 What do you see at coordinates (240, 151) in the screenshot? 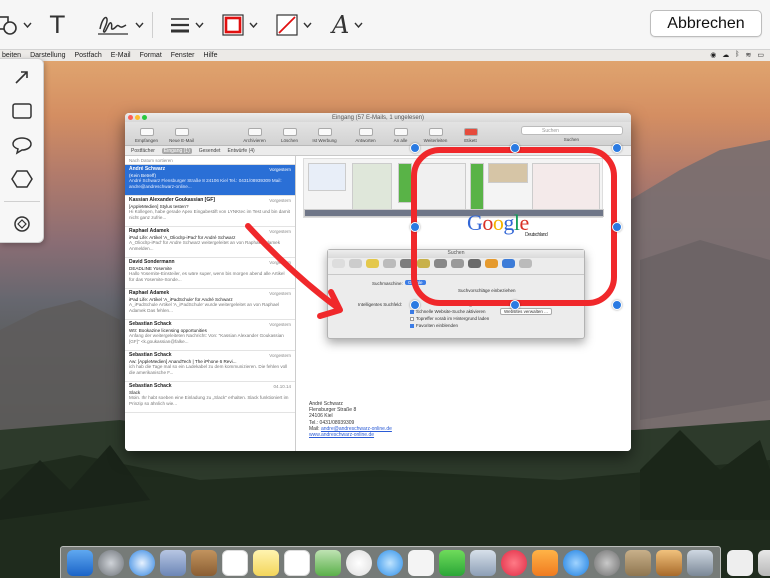
I see `favorite-drafts: Entwürfe (4)` at bounding box center [240, 151].